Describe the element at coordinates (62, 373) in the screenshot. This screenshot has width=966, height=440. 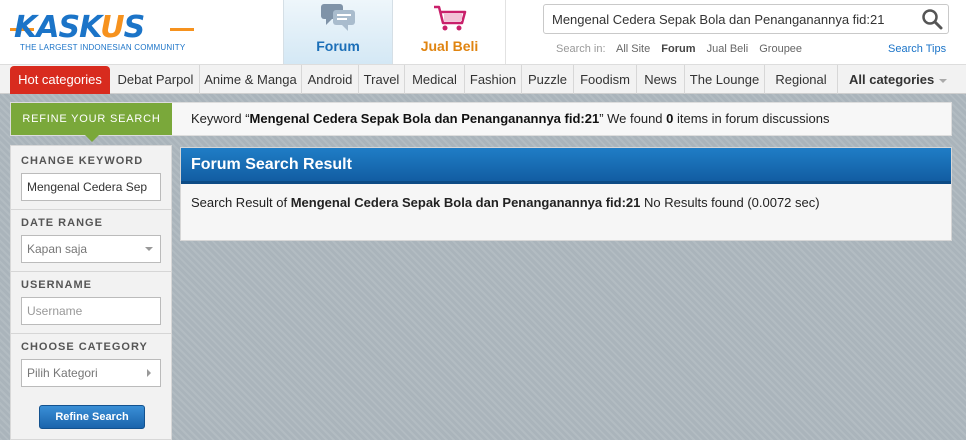
I see `category-value: Pilih Kategori` at that location.